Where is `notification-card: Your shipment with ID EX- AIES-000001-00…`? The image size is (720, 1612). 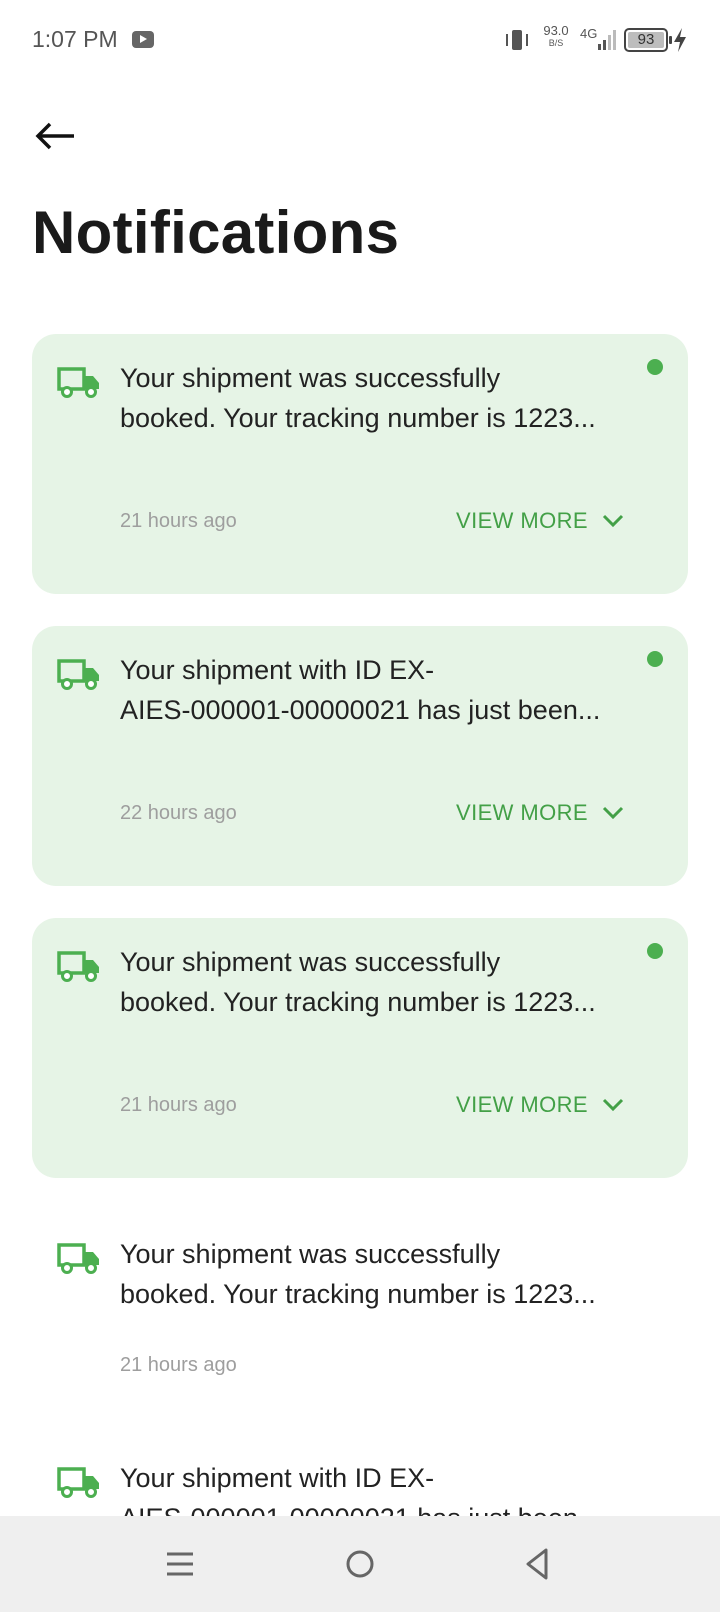
notification-card: Your shipment with ID EX- AIES-000001-00… is located at coordinates (360, 756).